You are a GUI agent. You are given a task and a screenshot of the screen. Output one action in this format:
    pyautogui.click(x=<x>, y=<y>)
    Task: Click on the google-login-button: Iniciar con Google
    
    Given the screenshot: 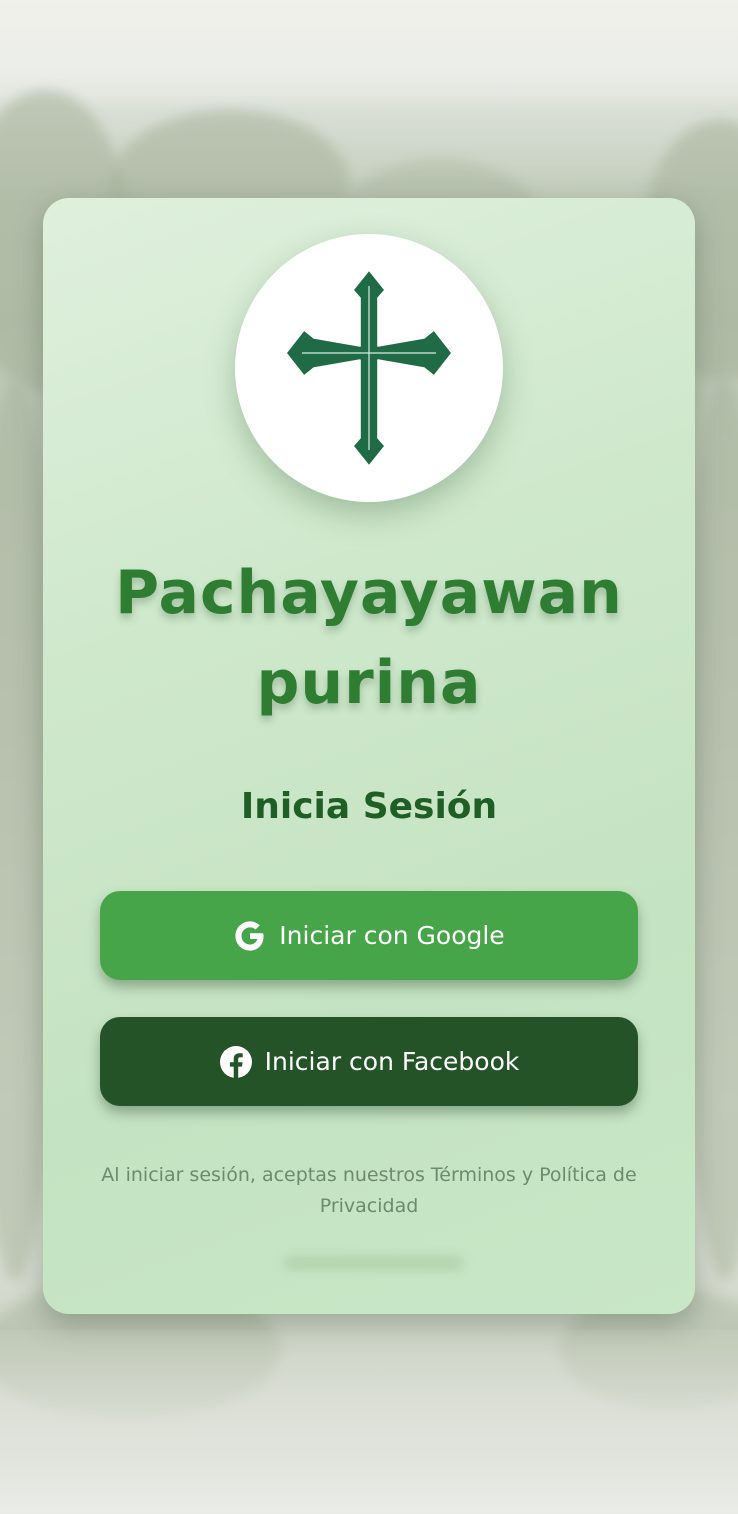 What is the action you would take?
    pyautogui.click(x=369, y=935)
    